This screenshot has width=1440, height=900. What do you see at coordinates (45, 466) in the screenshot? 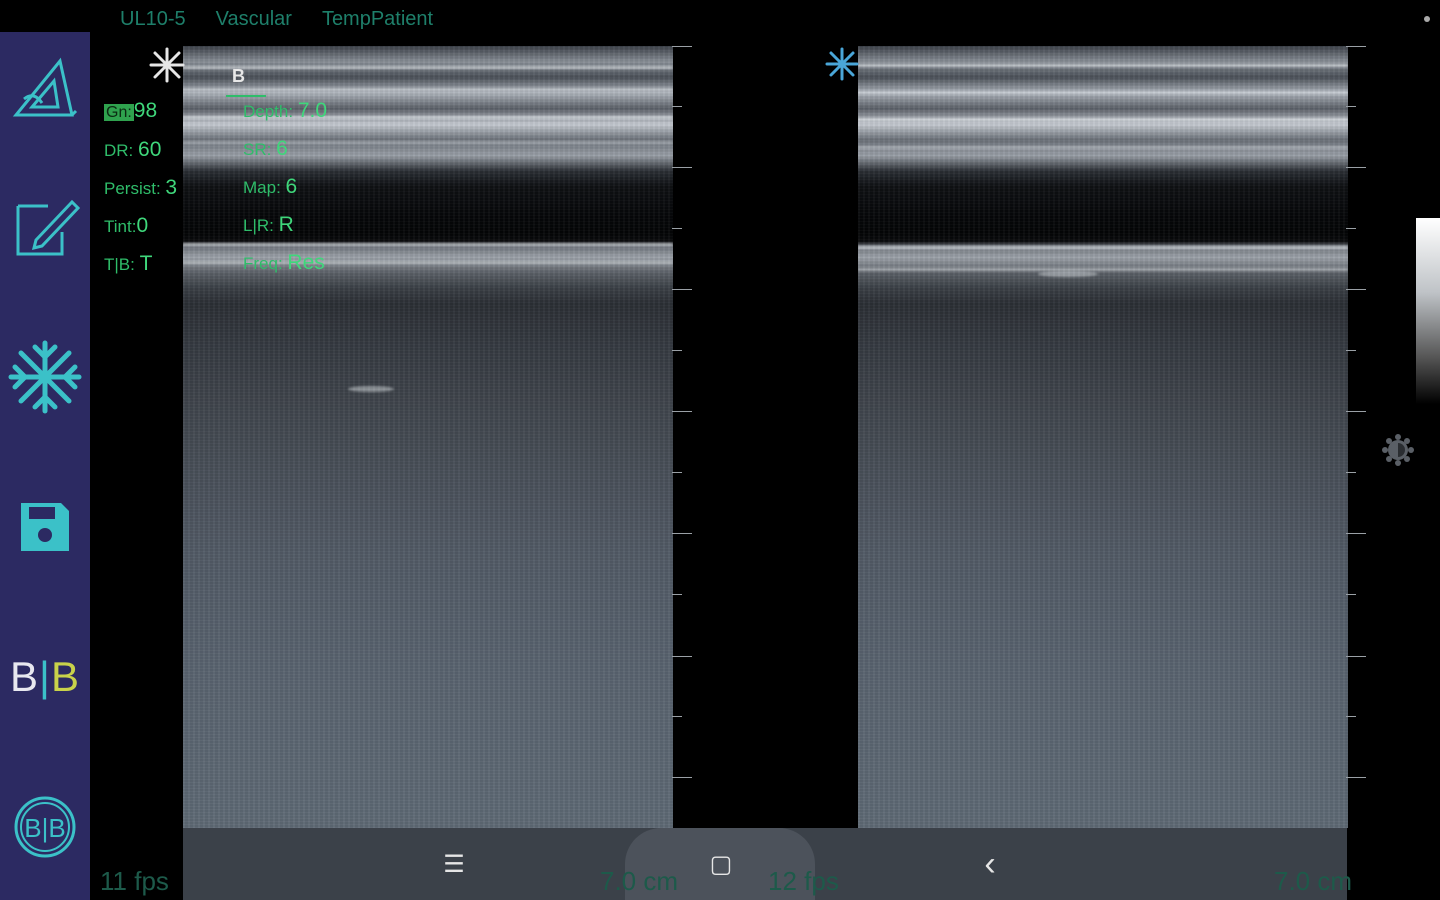
I see `sidebar: B|B B|B` at bounding box center [45, 466].